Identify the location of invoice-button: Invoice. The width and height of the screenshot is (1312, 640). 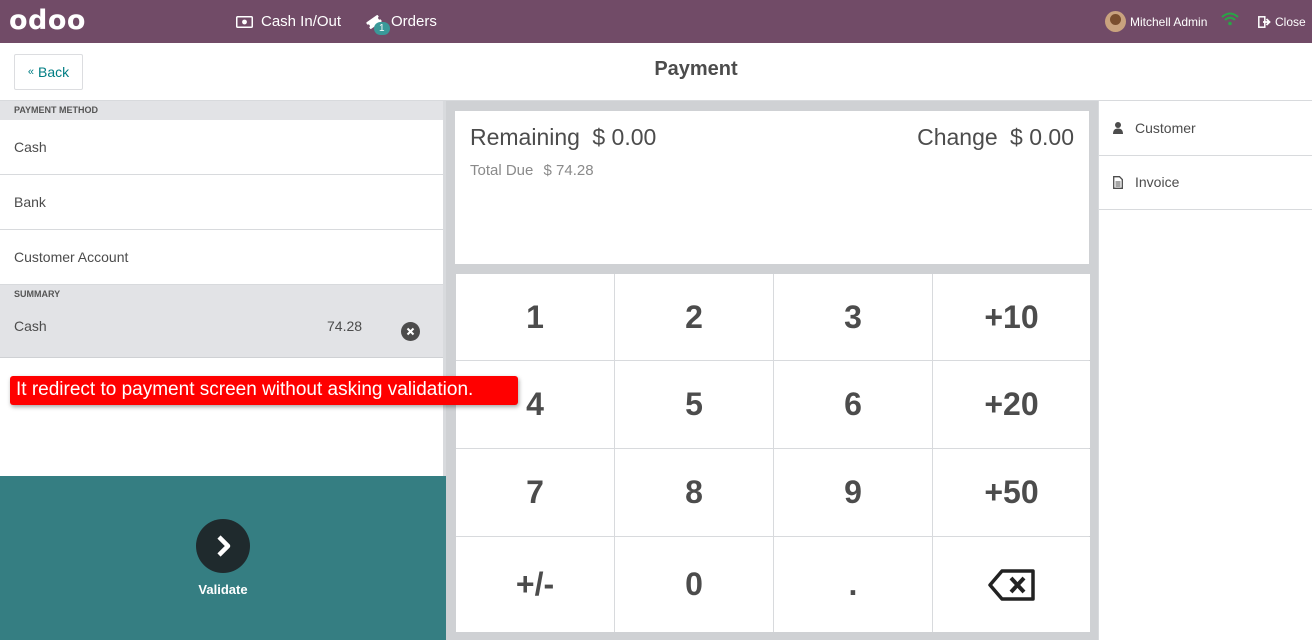
(1205, 182).